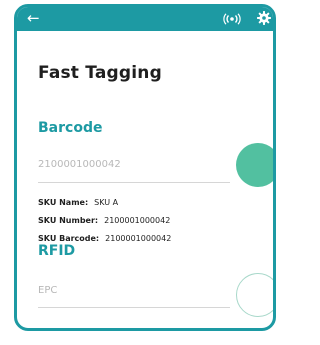  I want to click on sku-number-value: 2100001000042, so click(137, 220).